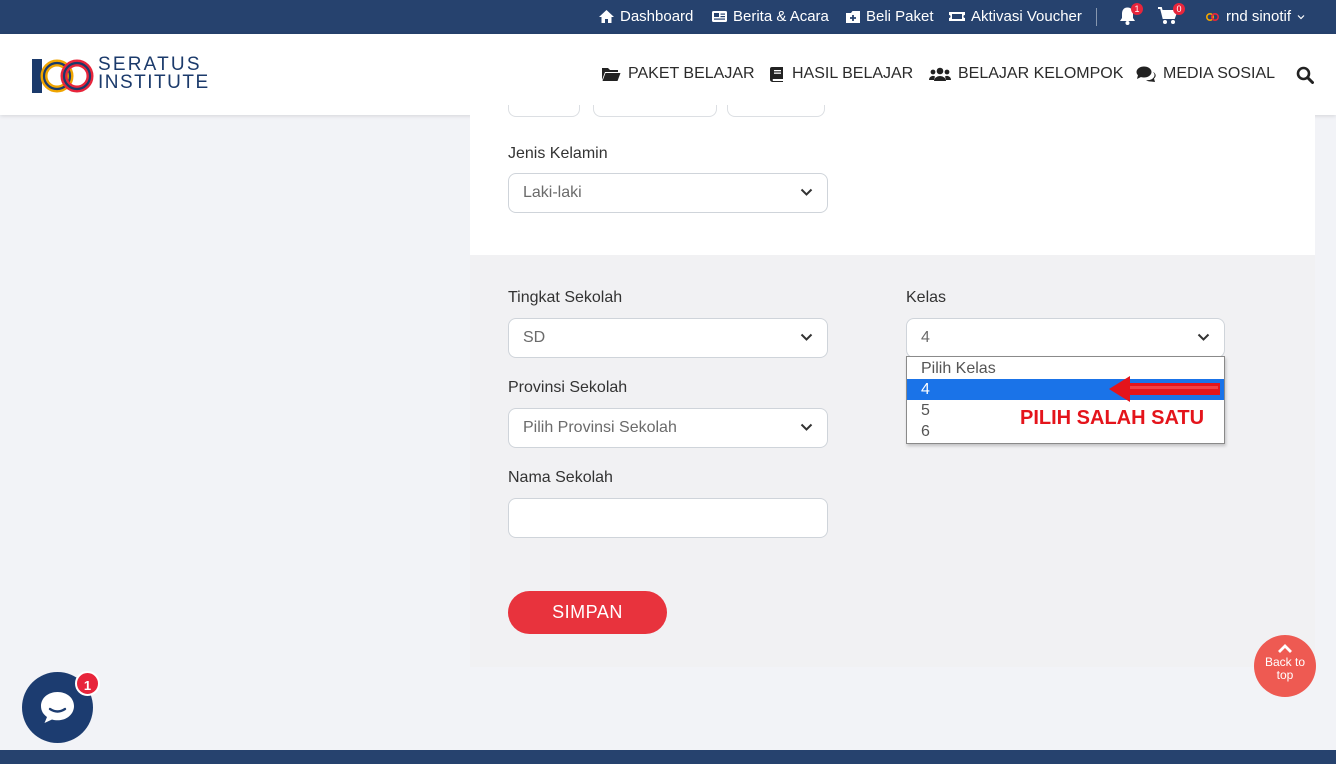  I want to click on cart-badge: 0, so click(1179, 9).